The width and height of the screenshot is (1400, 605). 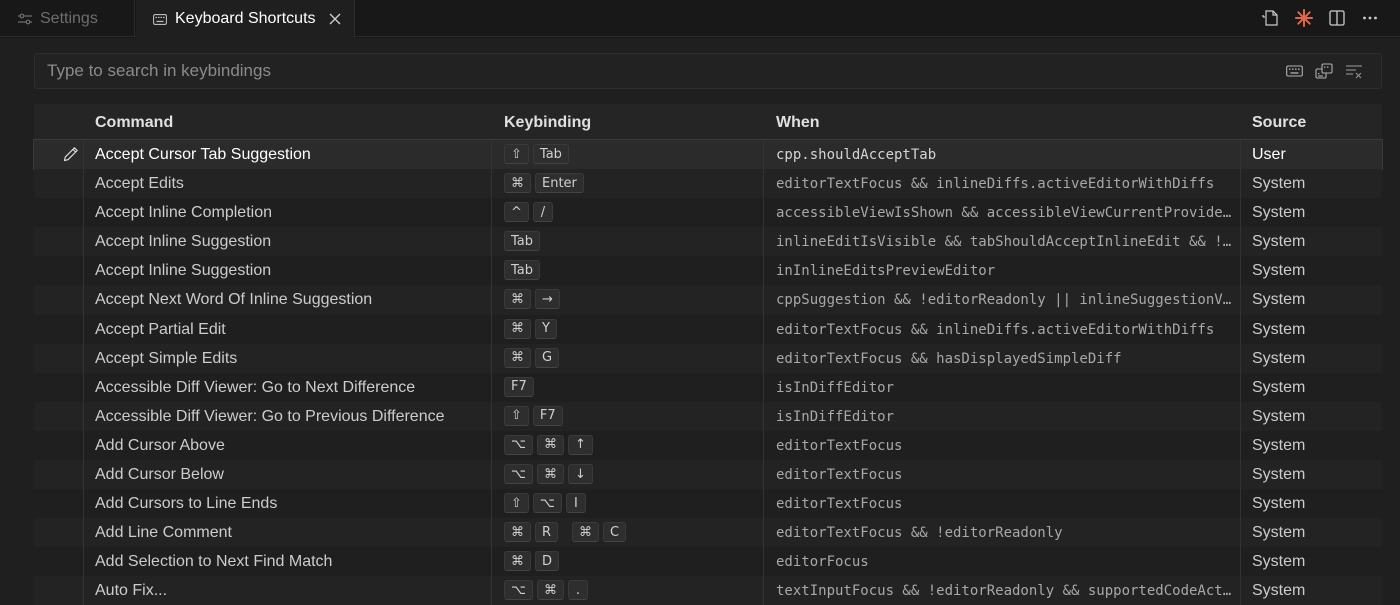 What do you see at coordinates (1324, 71) in the screenshot?
I see `sort-by-precedence-icon` at bounding box center [1324, 71].